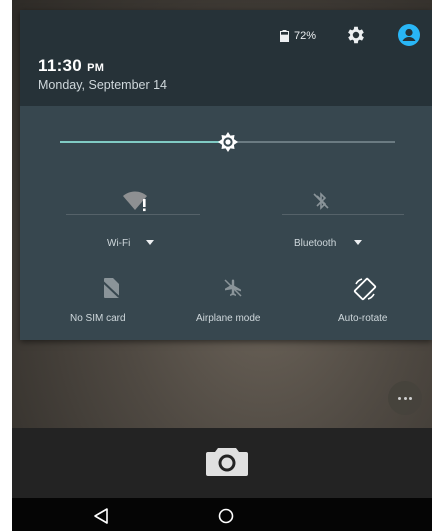 This screenshot has width=432, height=531. I want to click on date-label: Monday, September 14, so click(102, 85).